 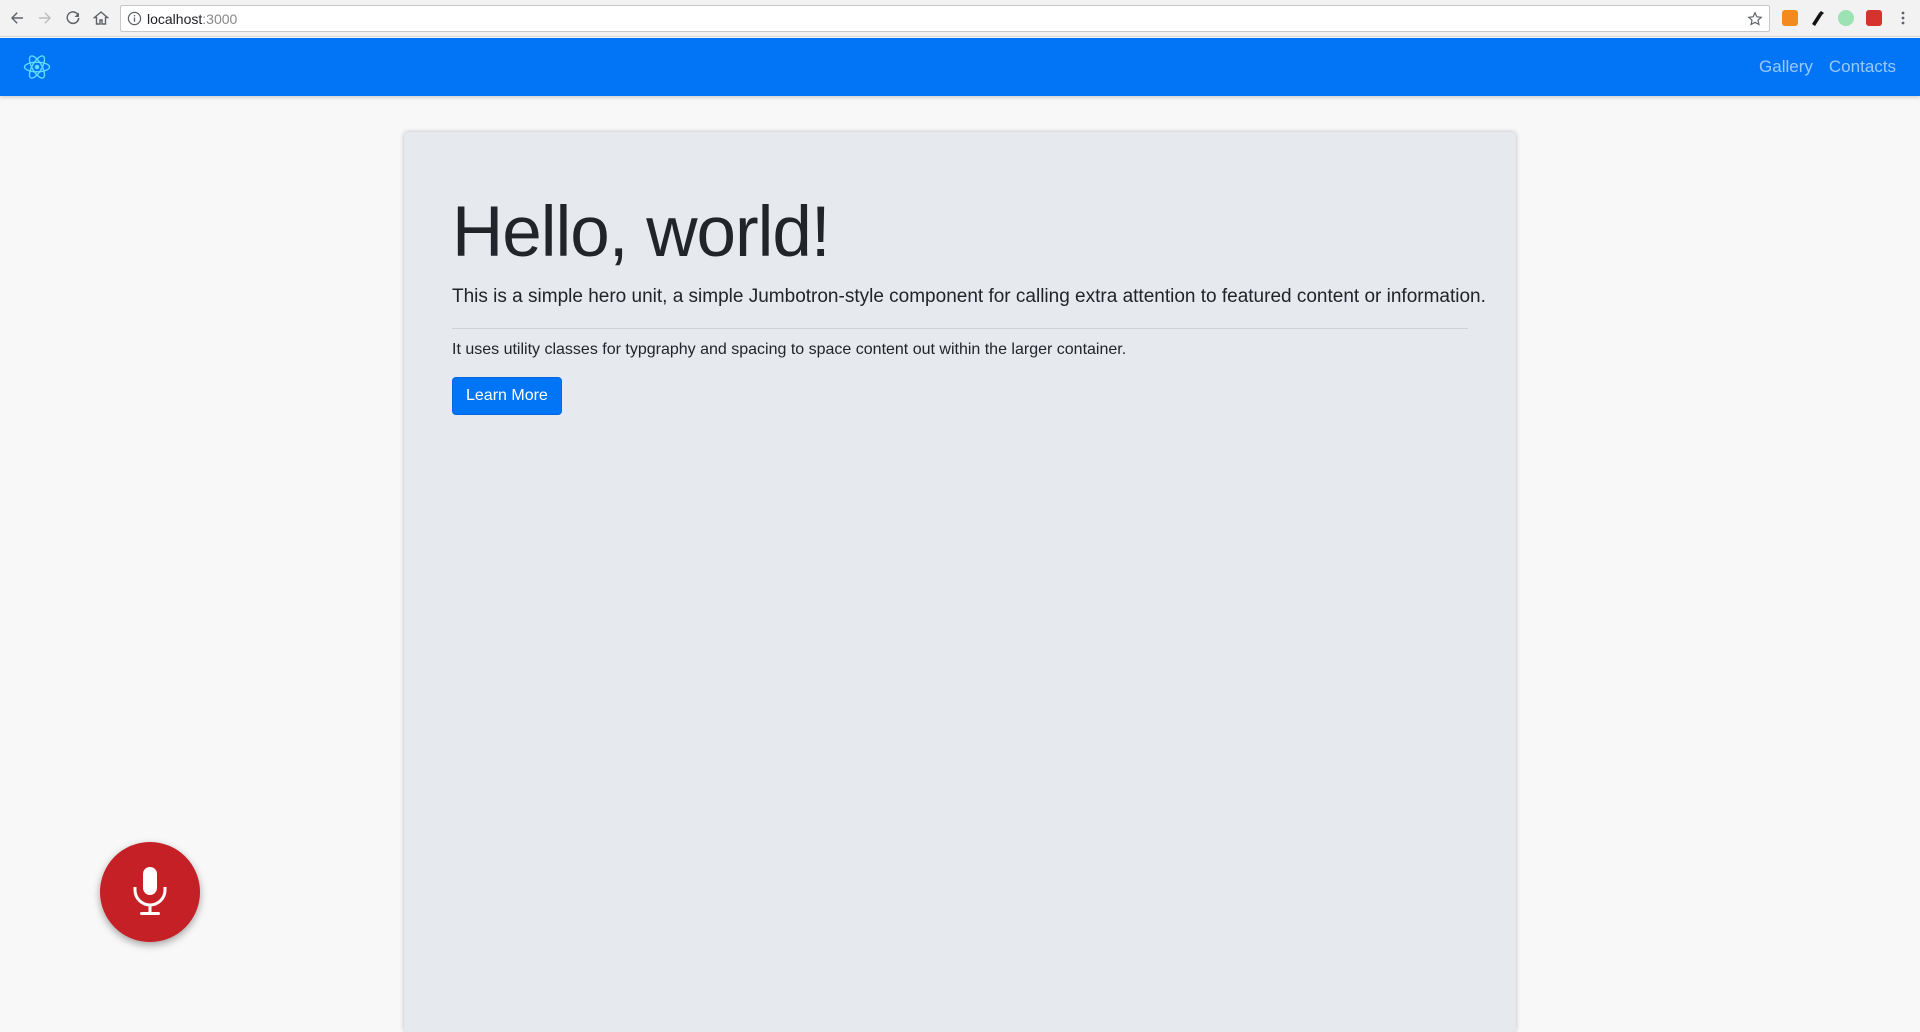 What do you see at coordinates (1790, 18) in the screenshot?
I see `extension-calendar-icon` at bounding box center [1790, 18].